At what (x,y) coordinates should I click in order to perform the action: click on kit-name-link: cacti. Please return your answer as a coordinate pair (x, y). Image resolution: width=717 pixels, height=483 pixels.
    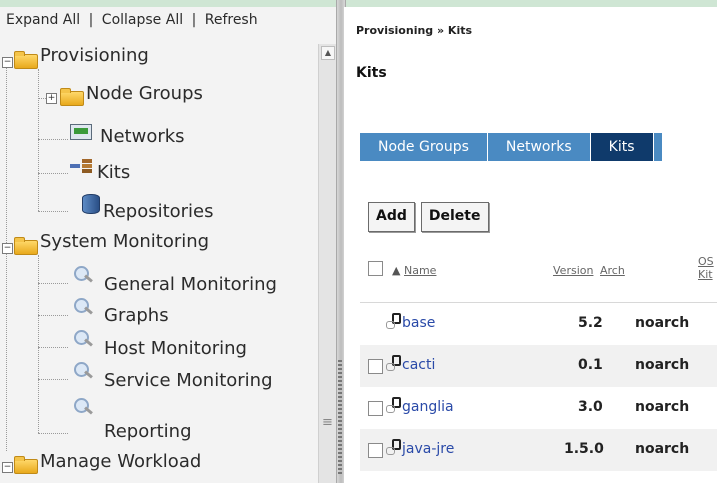
    Looking at the image, I should click on (418, 365).